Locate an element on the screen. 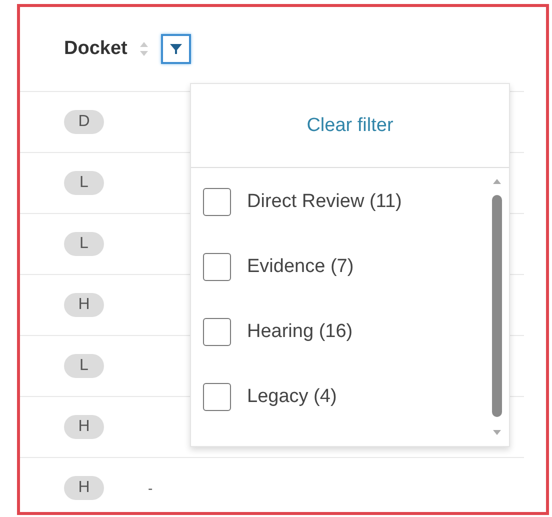 The width and height of the screenshot is (552, 517). filter-option: Direct Review (11) is located at coordinates (356, 202).